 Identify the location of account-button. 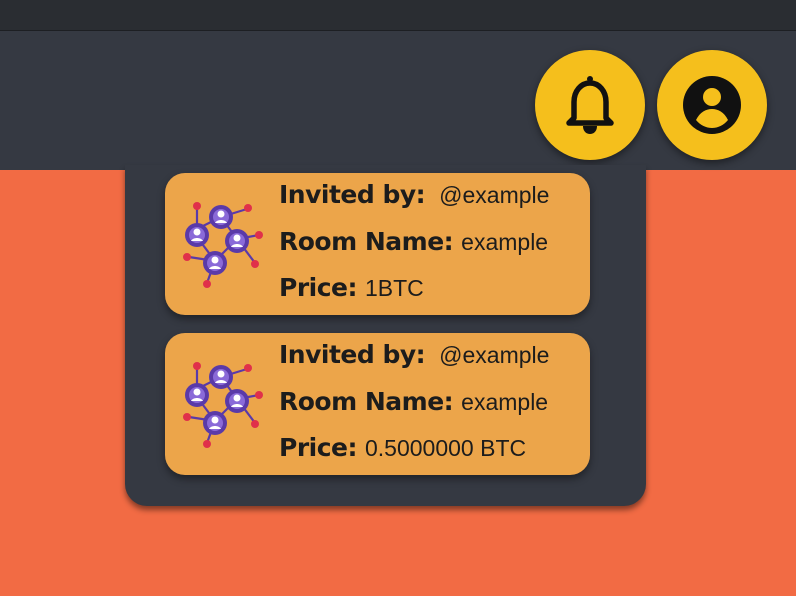
(712, 105).